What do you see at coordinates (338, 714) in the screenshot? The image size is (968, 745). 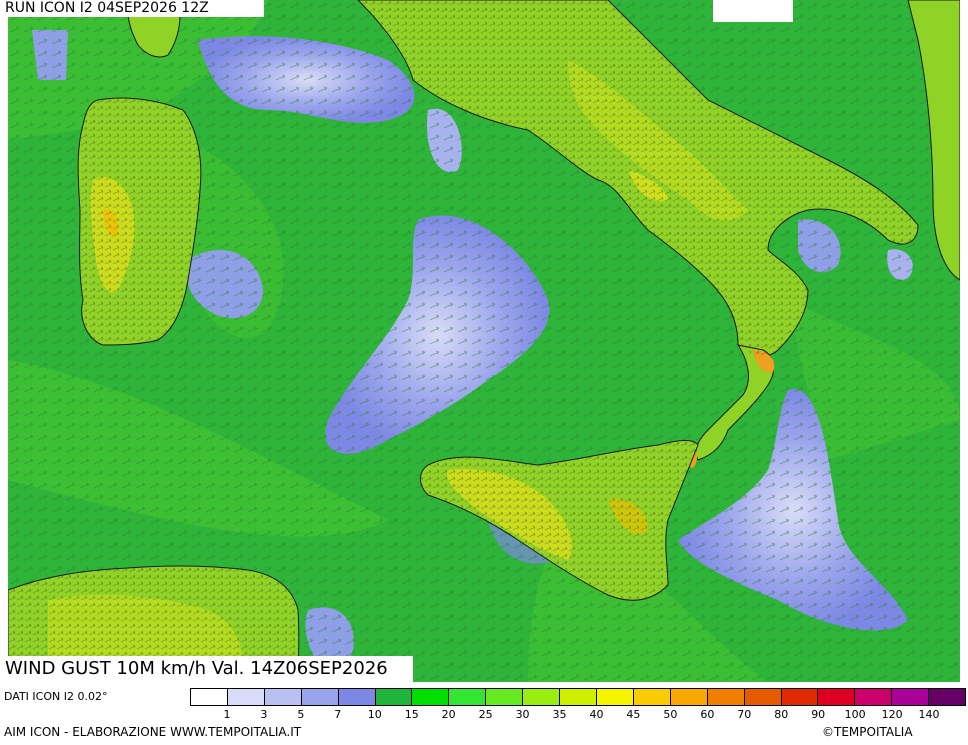 I see `legend-tick: 7` at bounding box center [338, 714].